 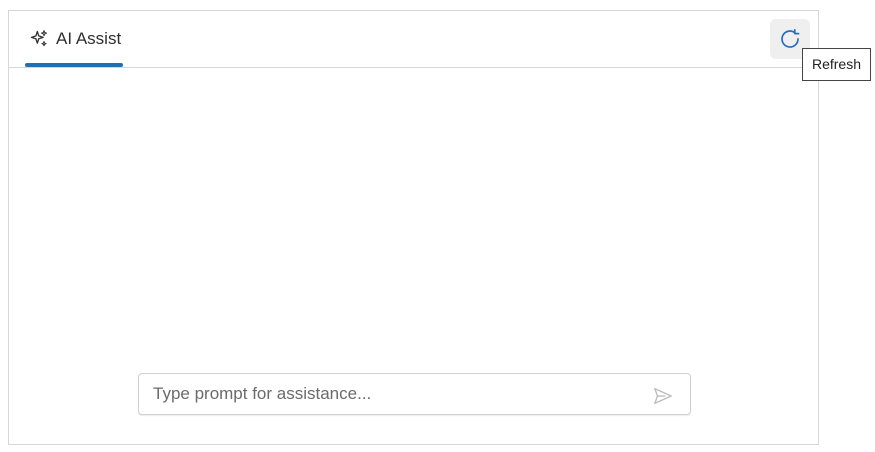 I want to click on send-button, so click(x=663, y=396).